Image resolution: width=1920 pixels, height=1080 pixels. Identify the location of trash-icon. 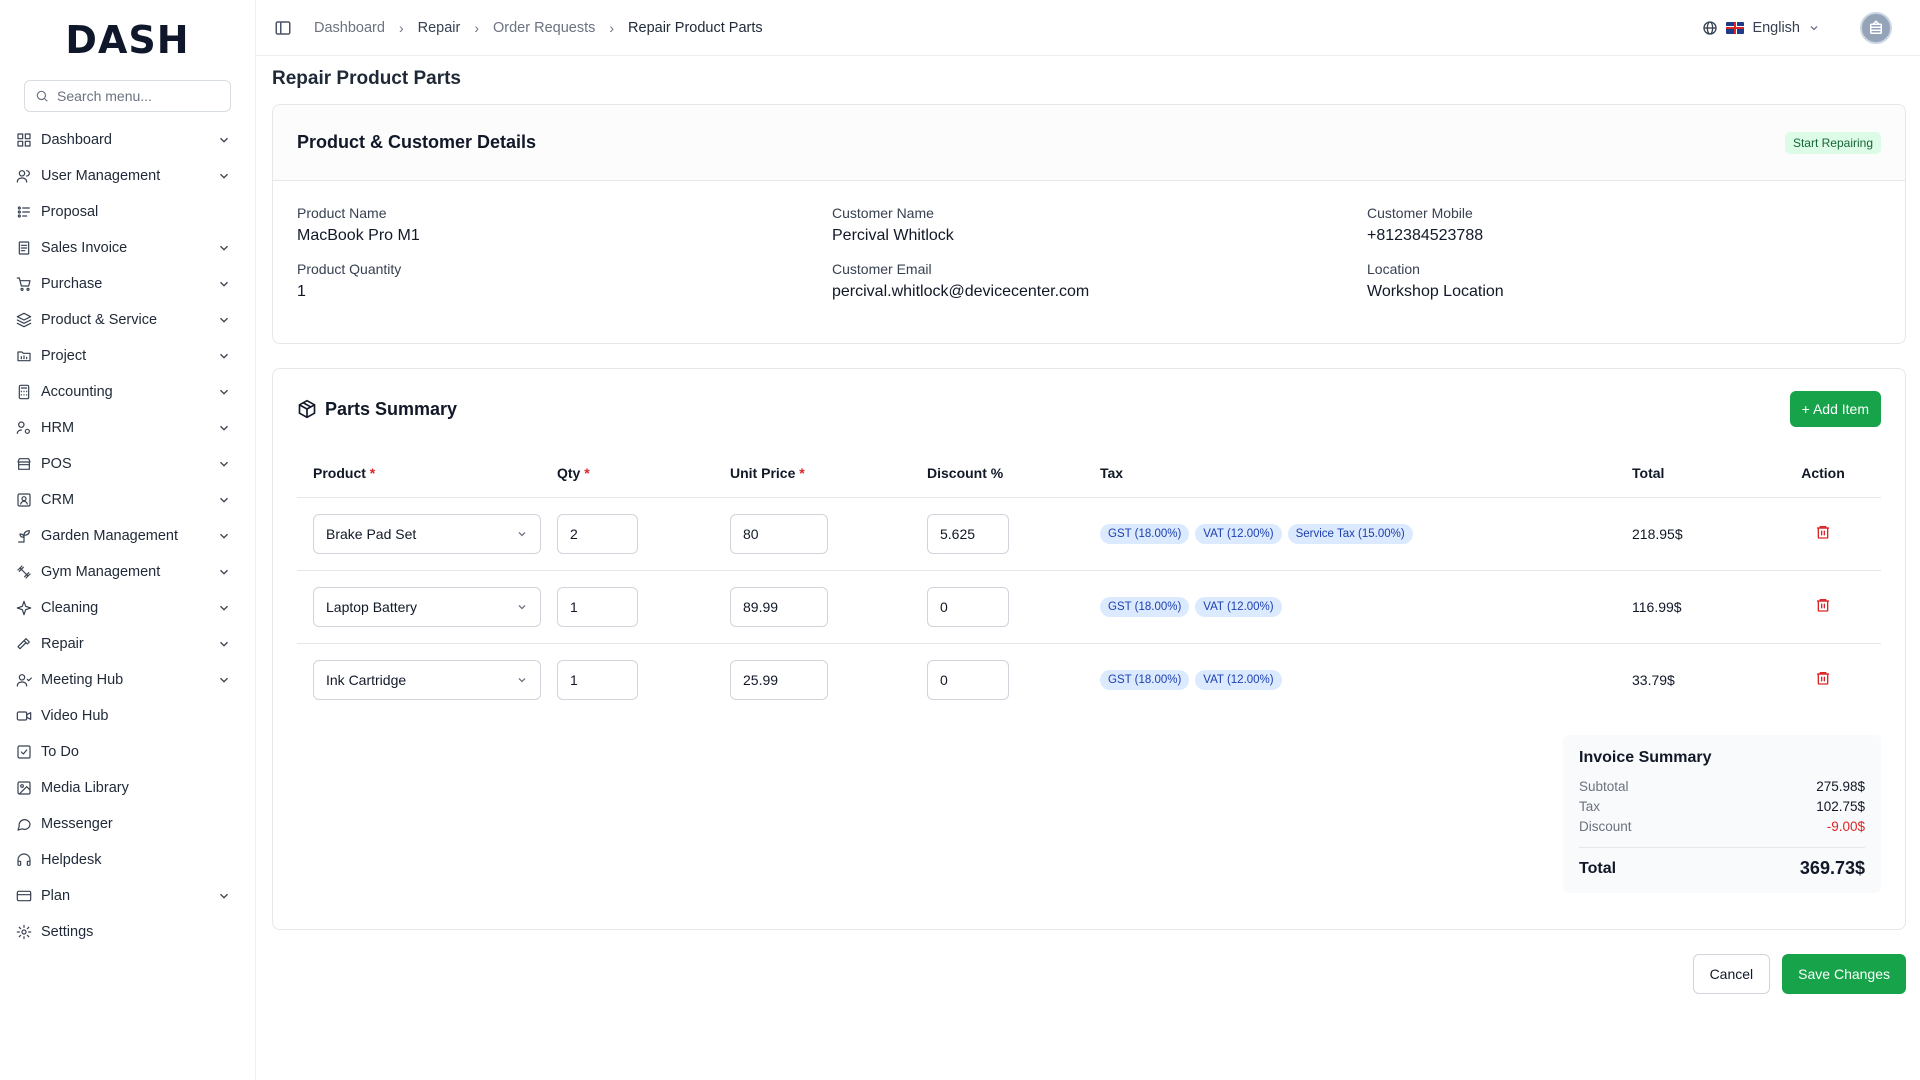
(1823, 605).